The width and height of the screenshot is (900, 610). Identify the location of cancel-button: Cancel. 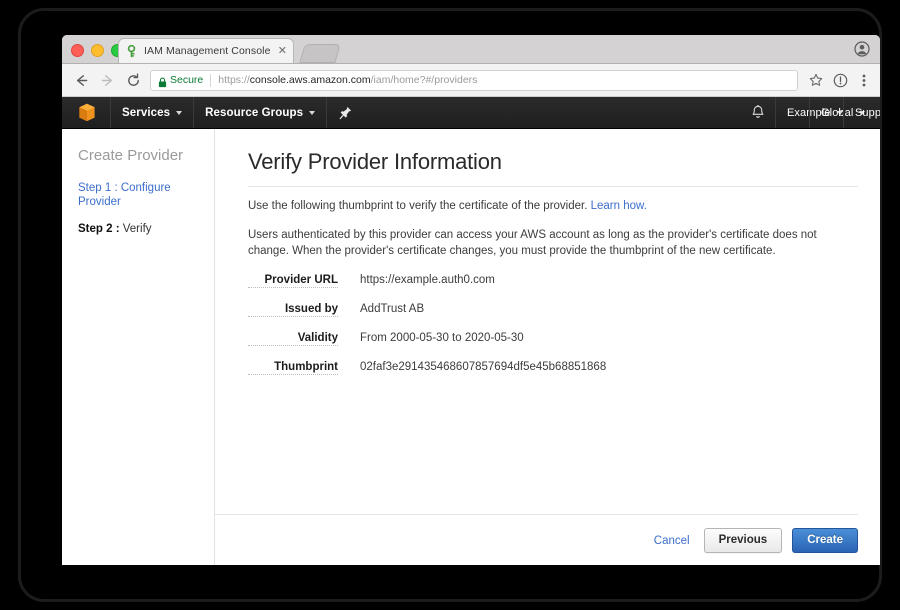
(672, 541).